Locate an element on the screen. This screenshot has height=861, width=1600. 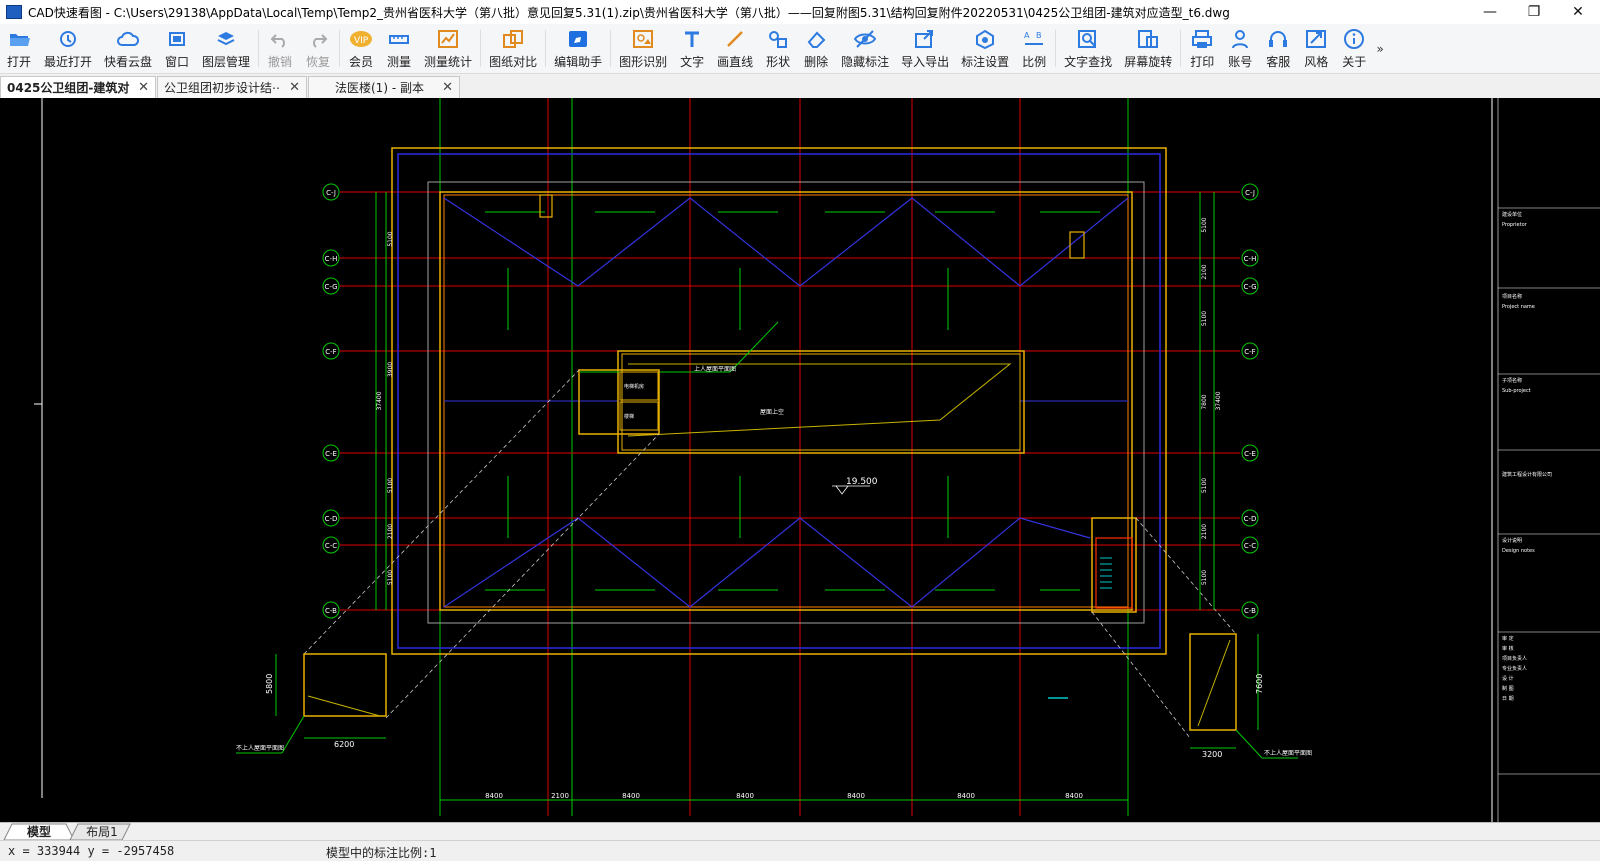
toolbar-button-annotation-settings: 标注设置 is located at coordinates (985, 48).